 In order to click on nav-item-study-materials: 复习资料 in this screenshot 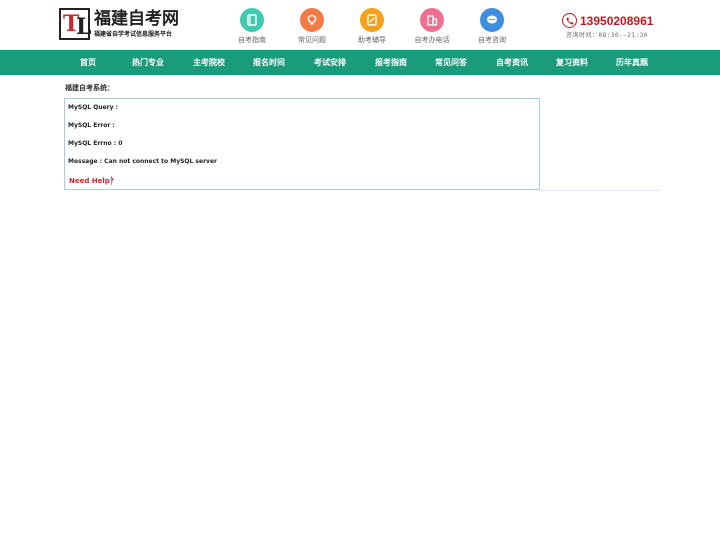, I will do `click(572, 62)`.